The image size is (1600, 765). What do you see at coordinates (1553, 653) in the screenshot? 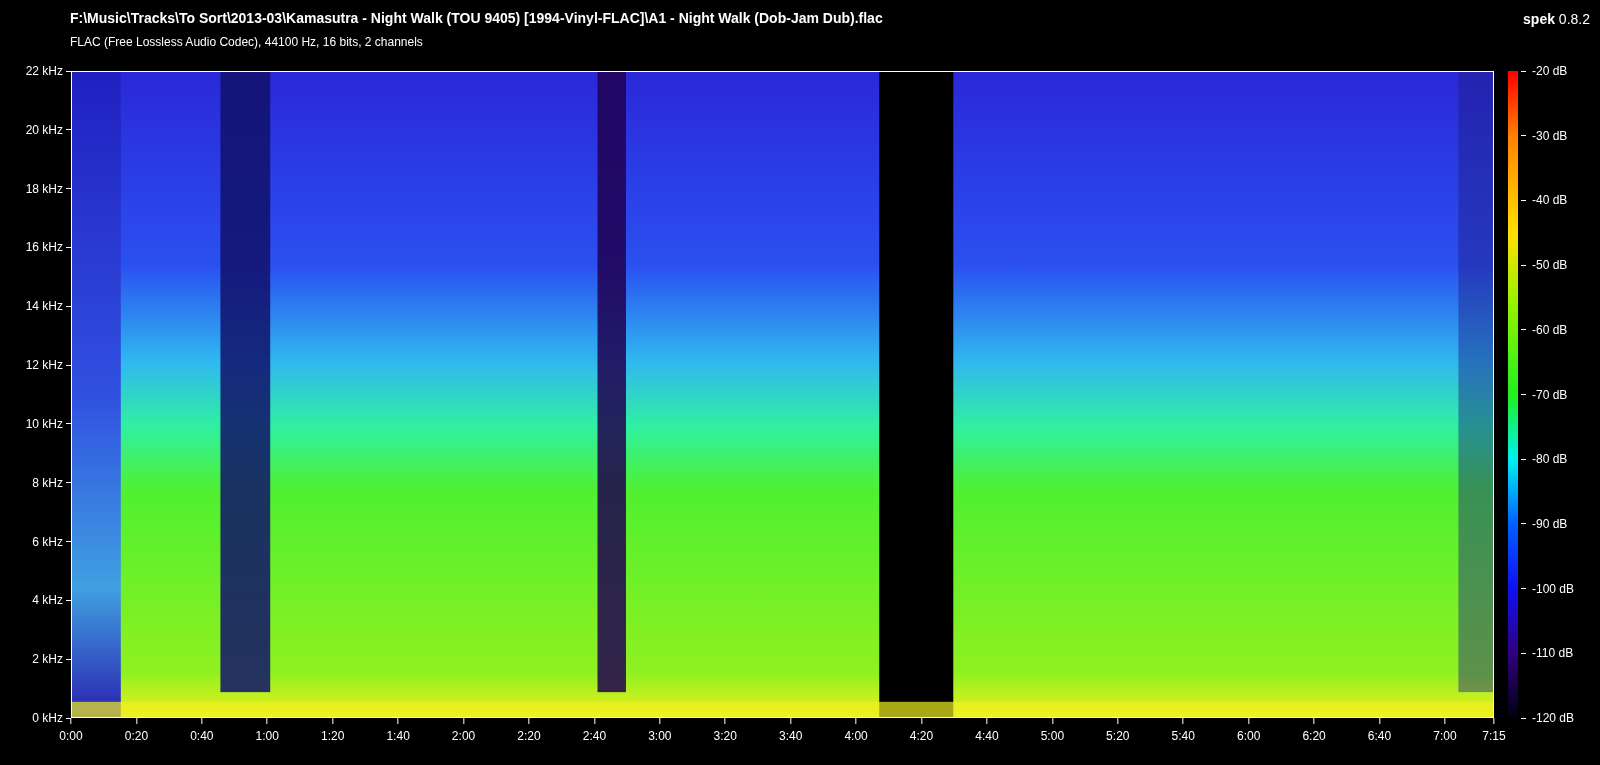
I see `db-label: -110 dB` at bounding box center [1553, 653].